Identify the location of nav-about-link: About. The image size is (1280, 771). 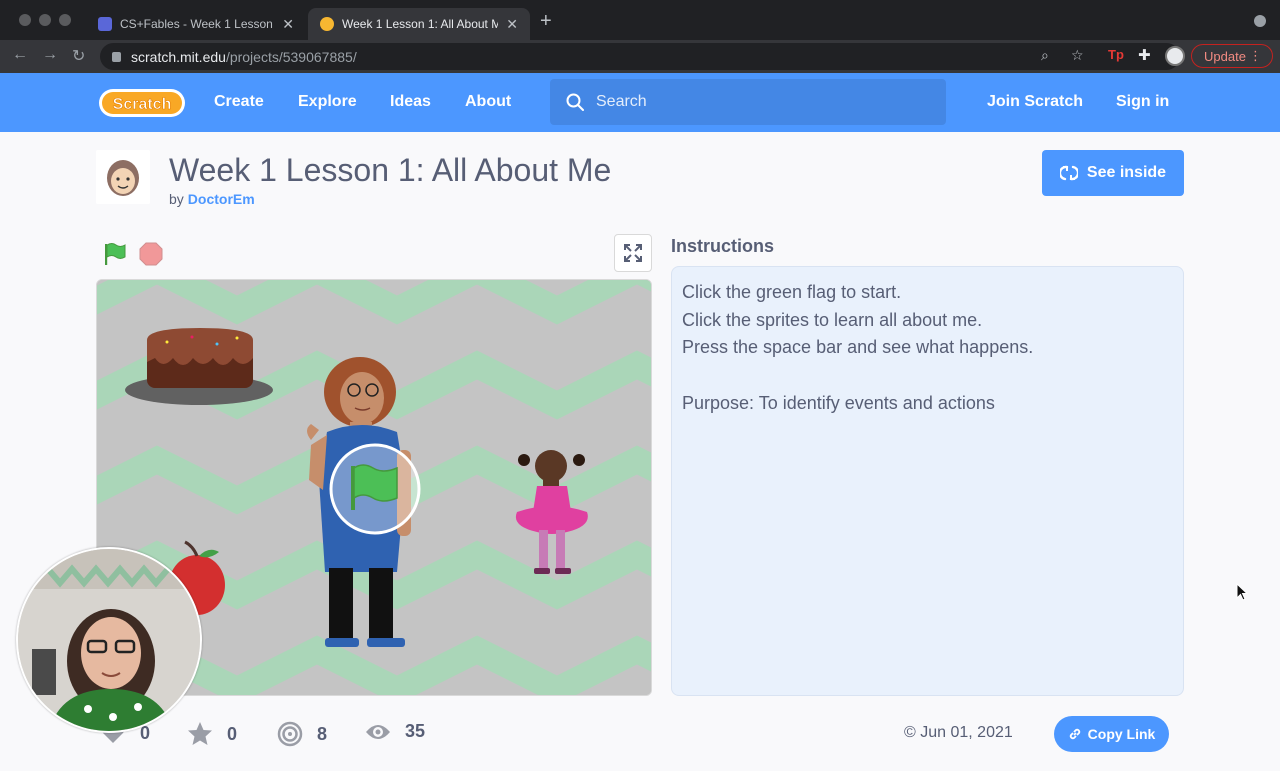
(488, 102).